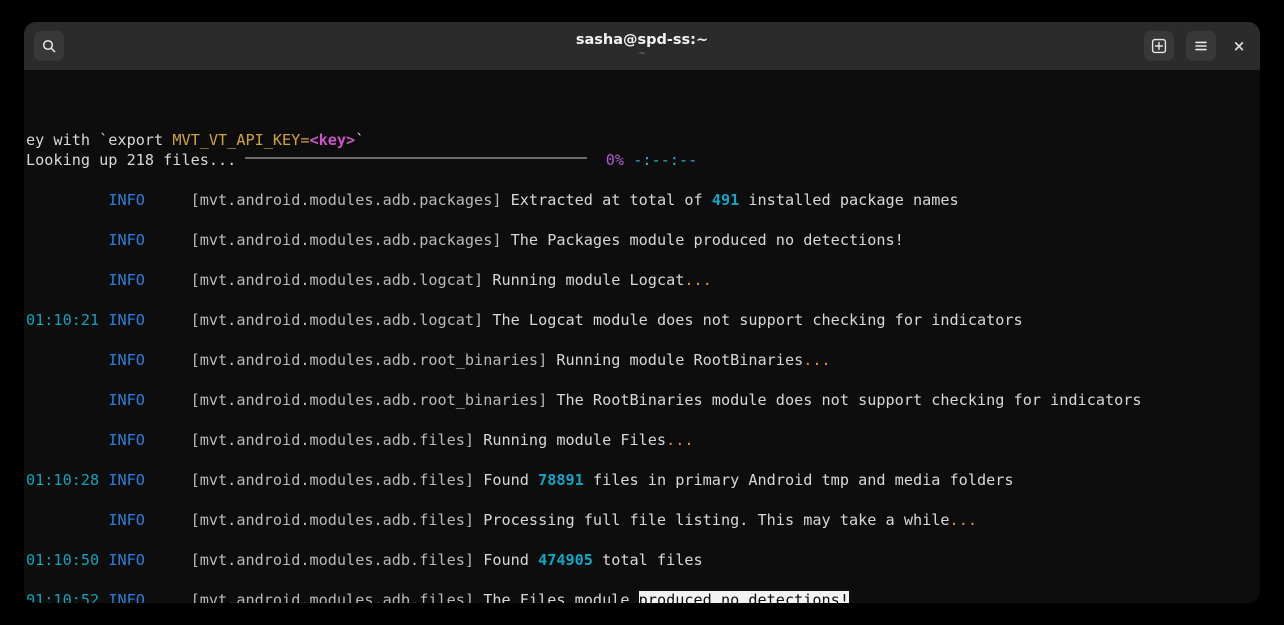  Describe the element at coordinates (615, 160) in the screenshot. I see `progress-percent: 0%` at that location.